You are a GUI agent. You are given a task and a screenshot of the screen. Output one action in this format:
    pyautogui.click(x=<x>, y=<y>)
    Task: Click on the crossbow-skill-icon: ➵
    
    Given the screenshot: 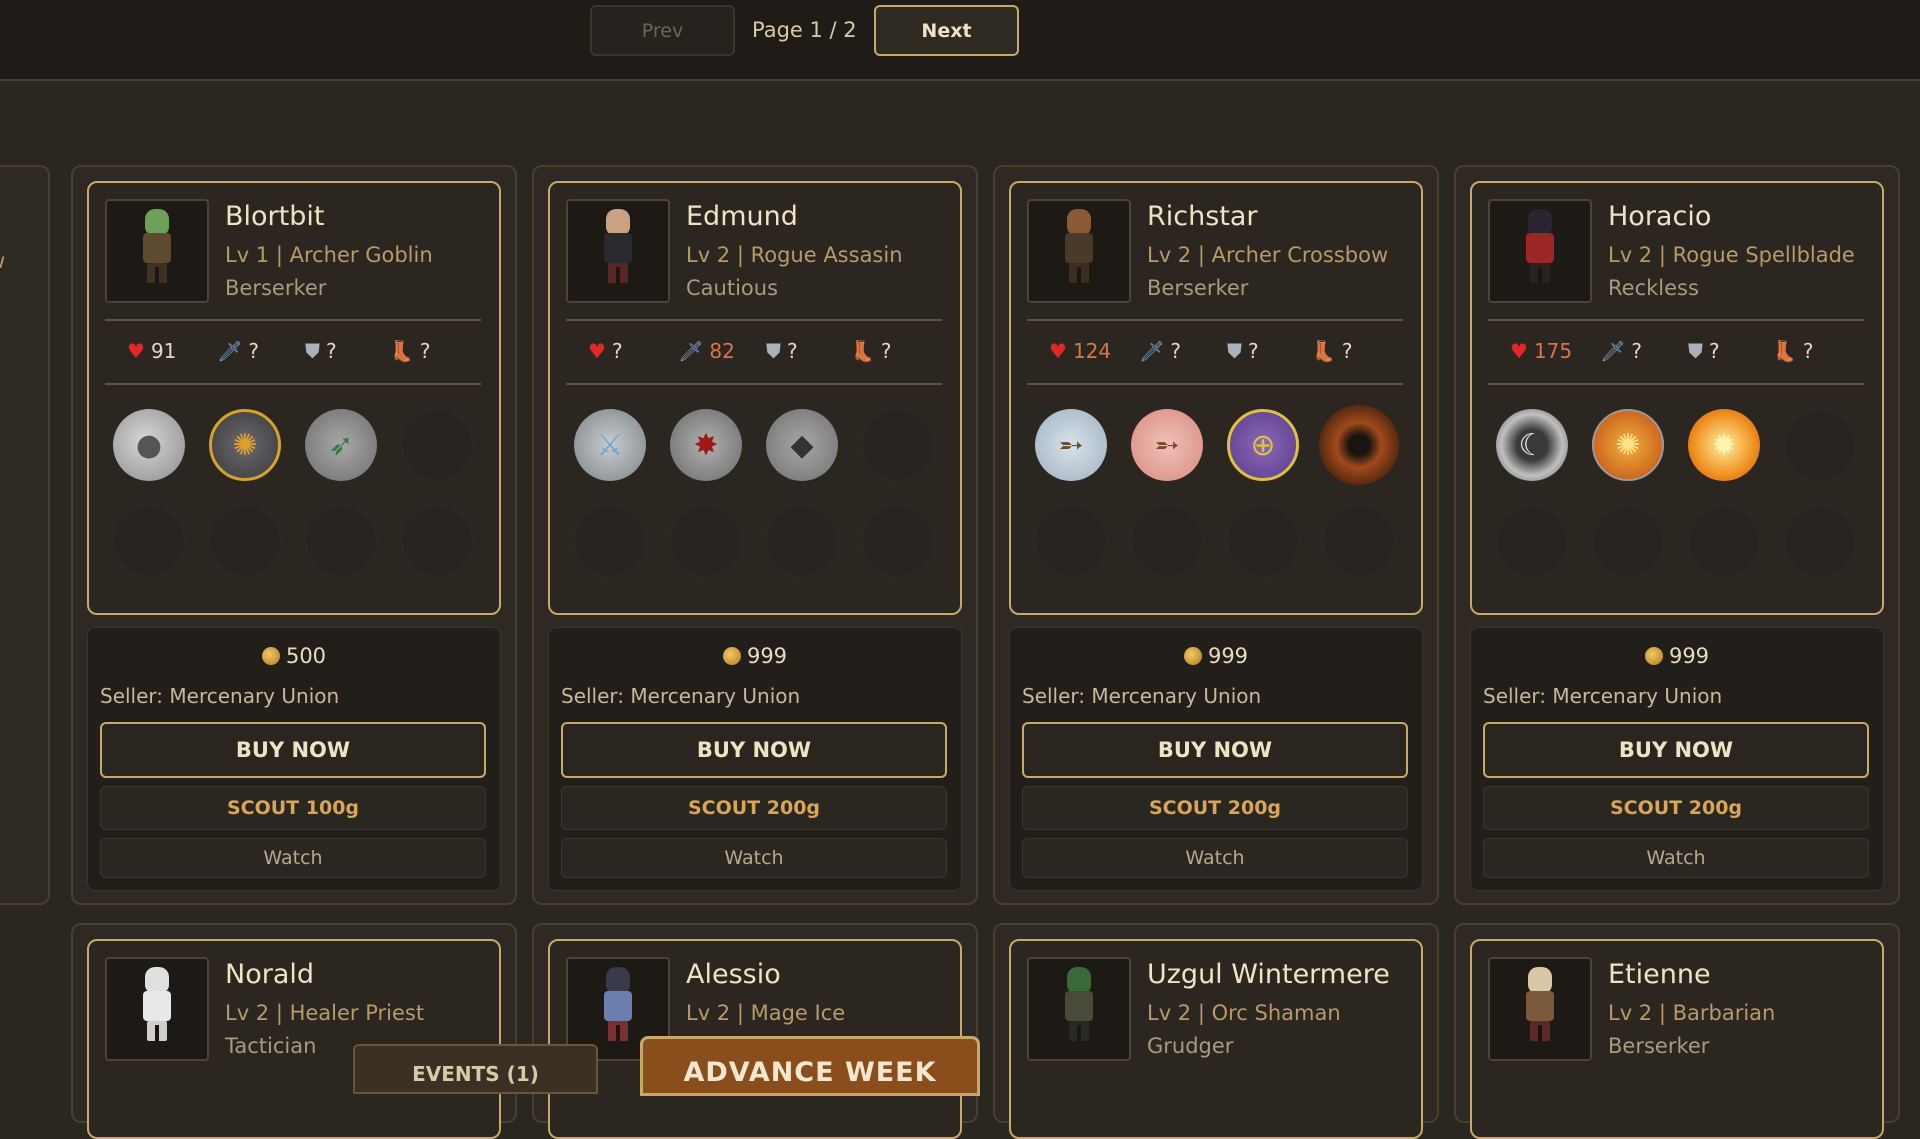 What is the action you would take?
    pyautogui.click(x=1071, y=445)
    